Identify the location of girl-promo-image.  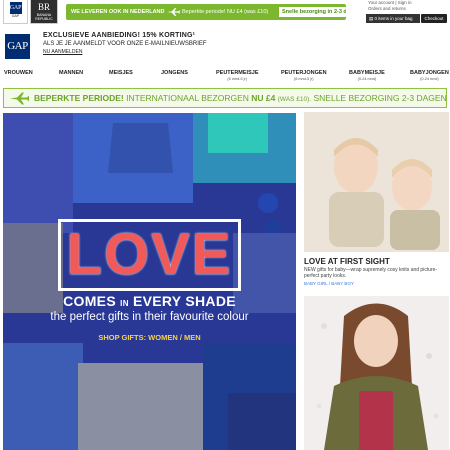
(376, 373).